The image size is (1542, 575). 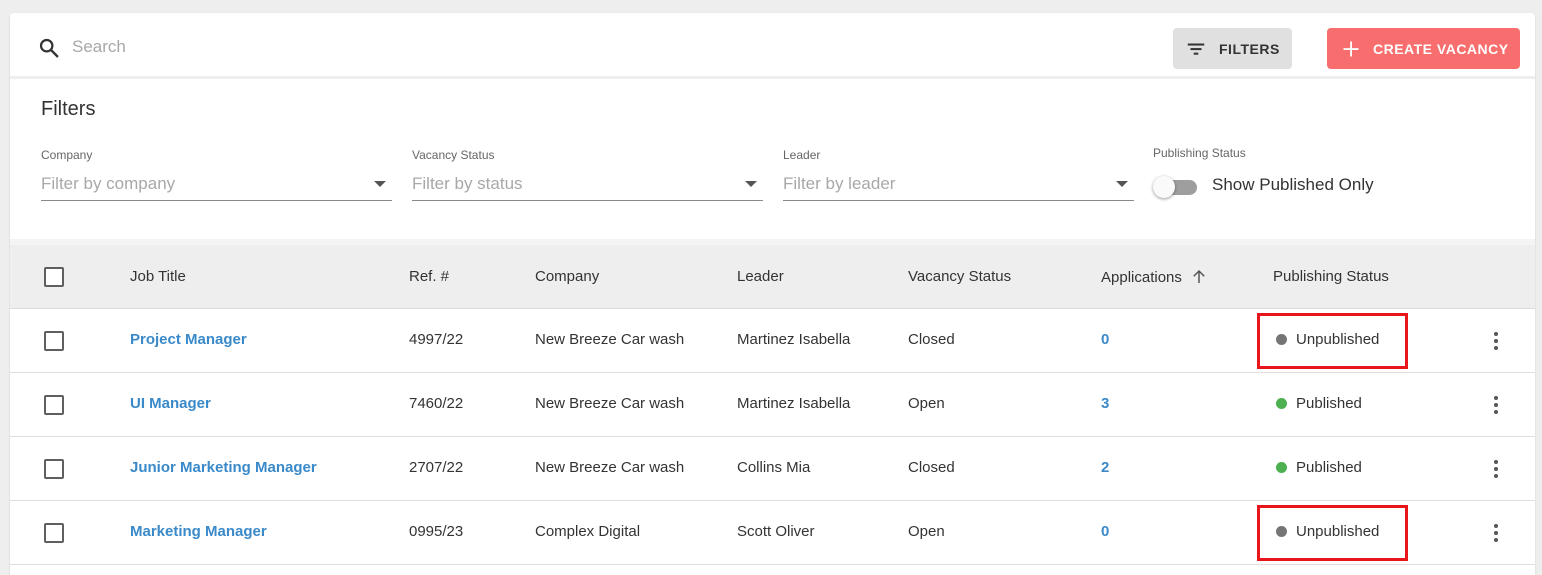 What do you see at coordinates (776, 531) in the screenshot?
I see `leader-name: Scott Oliver` at bounding box center [776, 531].